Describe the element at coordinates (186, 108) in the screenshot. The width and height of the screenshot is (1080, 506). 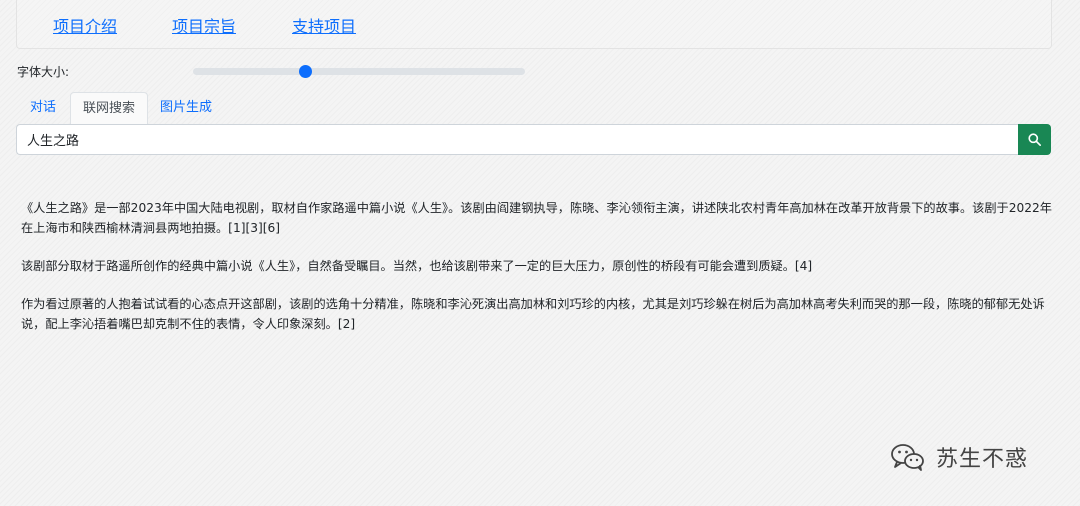
I see `tab-image-generation: 图片生成` at that location.